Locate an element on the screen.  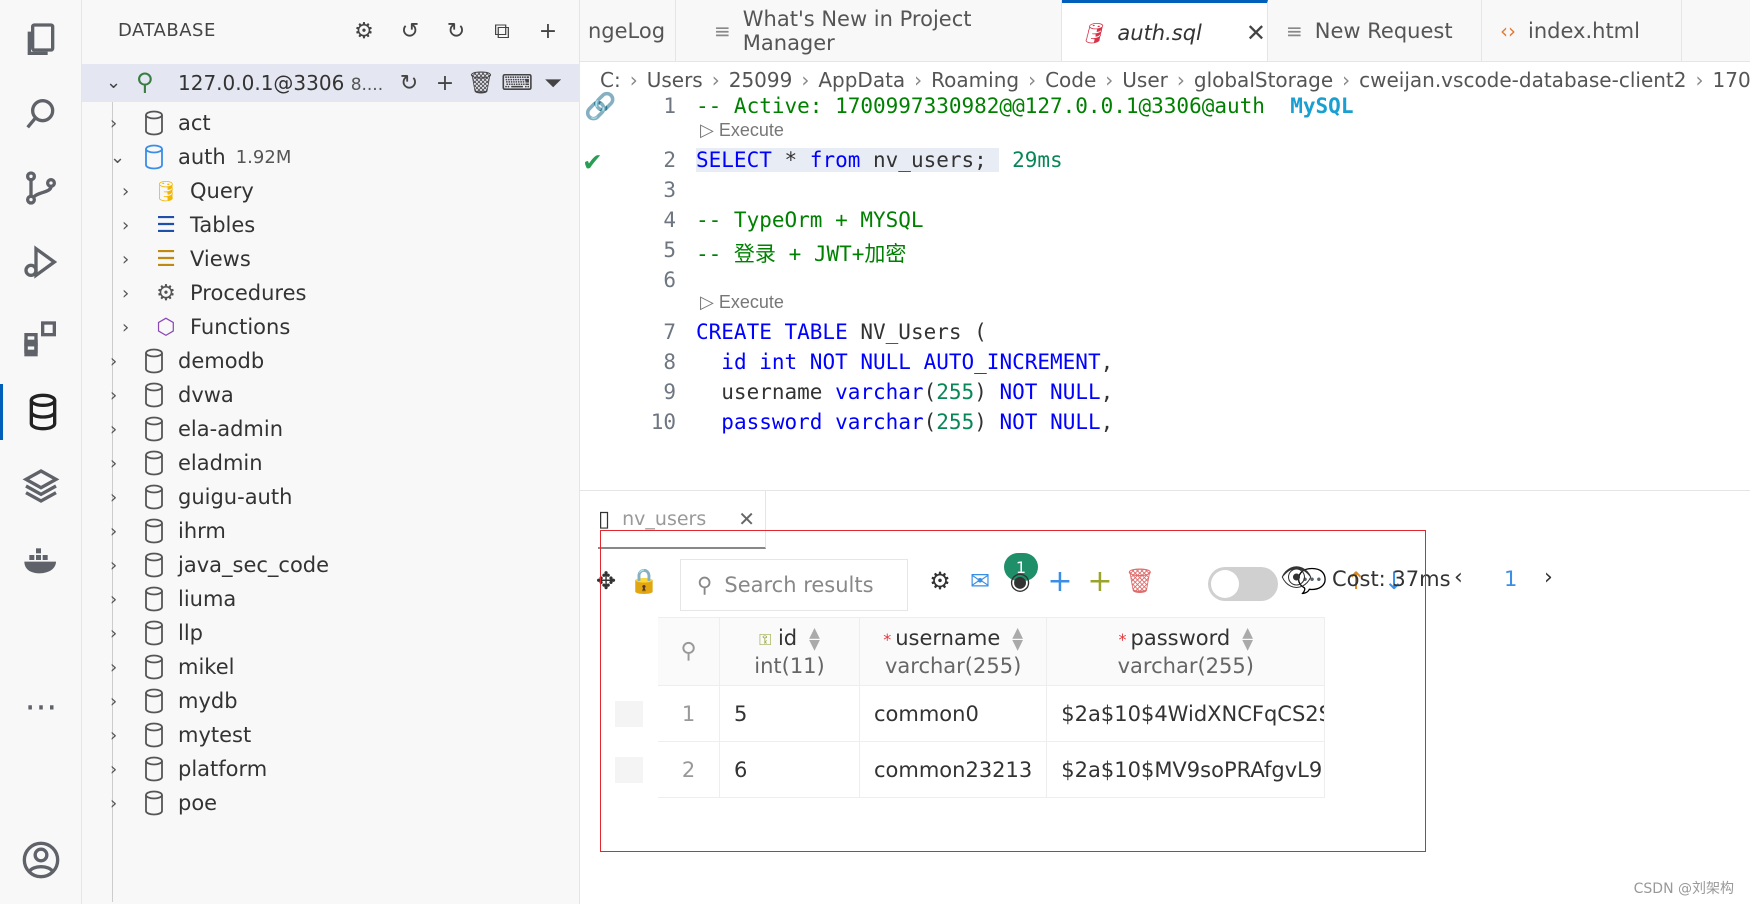
tree-item-database: › mytest is located at coordinates (180, 735).